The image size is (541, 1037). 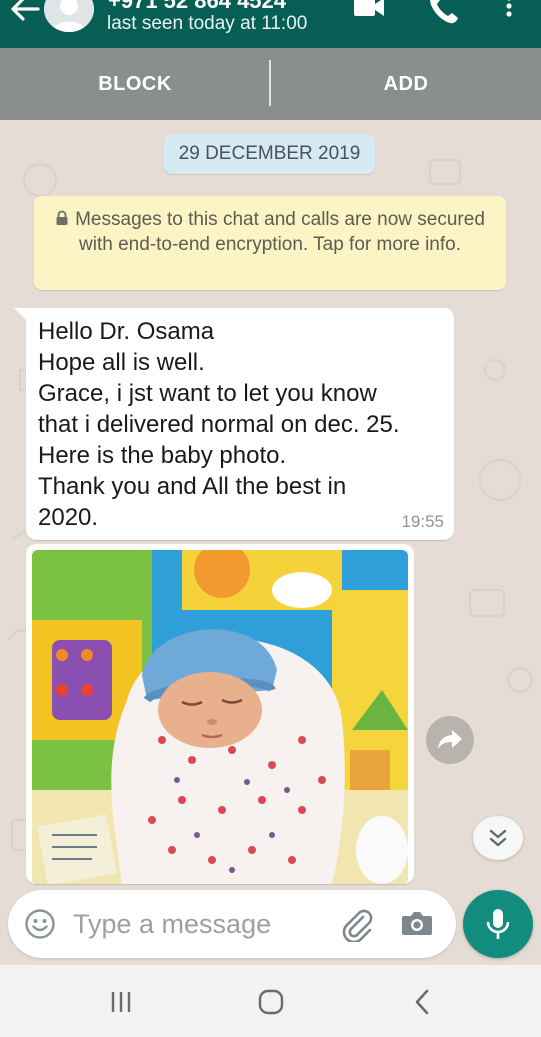 I want to click on message-composer: Type a message, so click(x=232, y=924).